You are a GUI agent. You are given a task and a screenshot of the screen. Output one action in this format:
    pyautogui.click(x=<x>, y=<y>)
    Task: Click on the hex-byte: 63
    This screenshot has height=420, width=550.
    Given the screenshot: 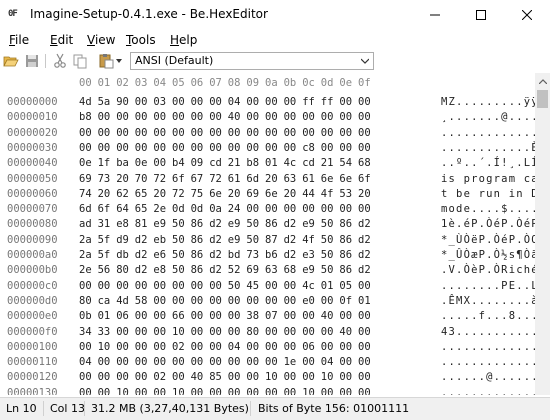 What is the action you would take?
    pyautogui.click(x=271, y=270)
    